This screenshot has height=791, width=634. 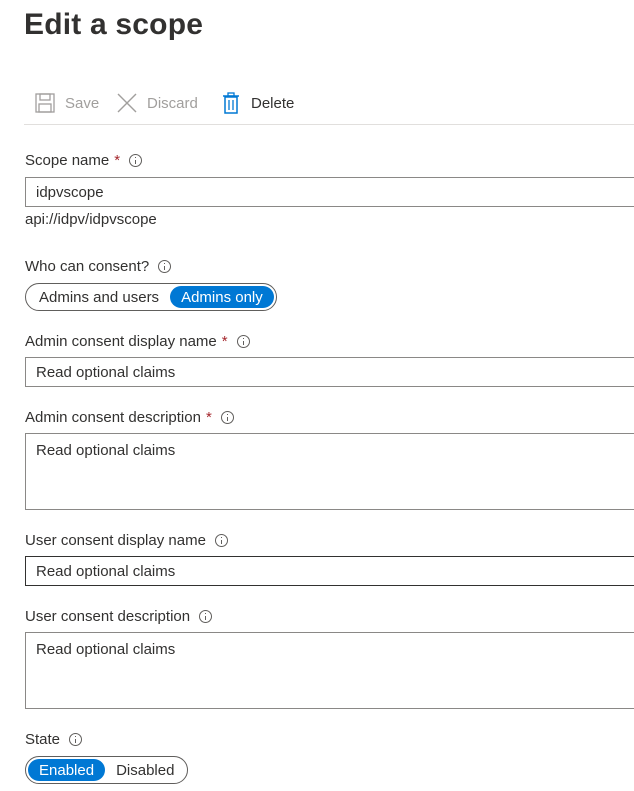 What do you see at coordinates (145, 770) in the screenshot?
I see `disabled-option: Disabled` at bounding box center [145, 770].